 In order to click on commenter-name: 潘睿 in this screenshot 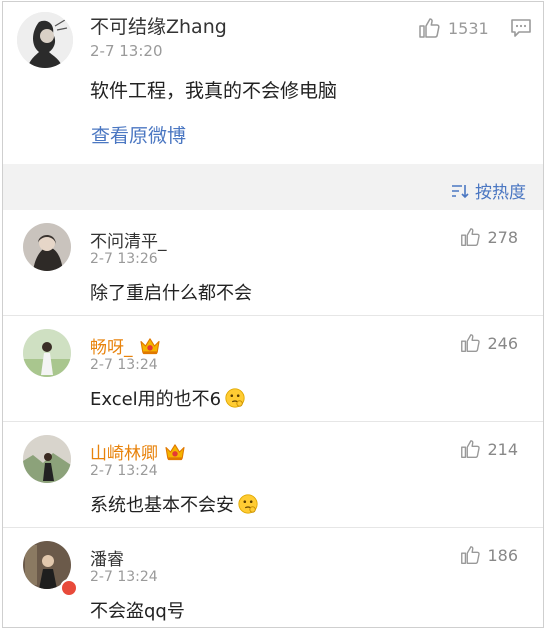, I will do `click(107, 557)`.